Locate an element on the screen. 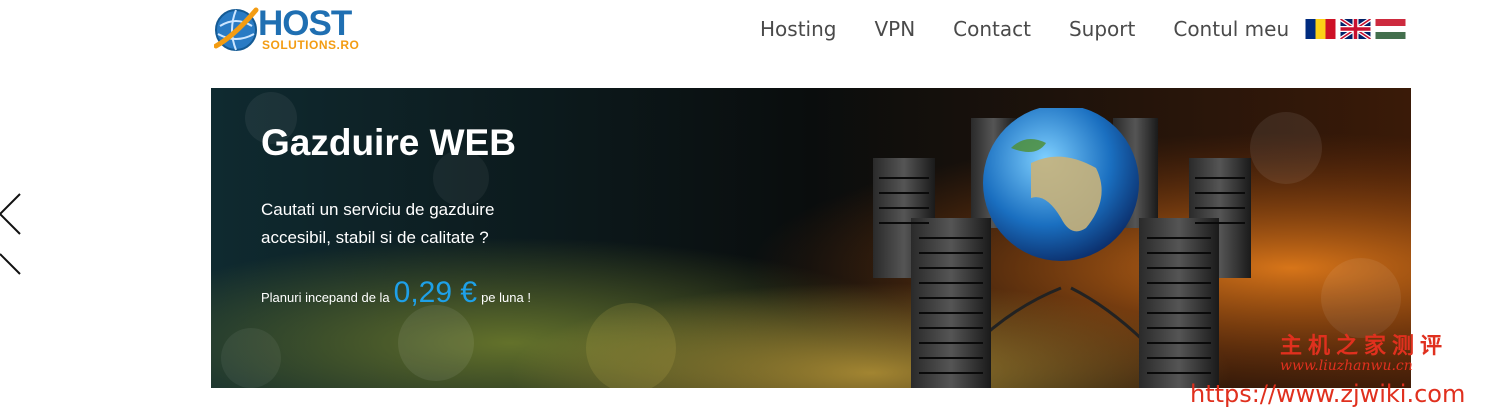 Image resolution: width=1488 pixels, height=411 pixels. romania-flag-icon is located at coordinates (1320, 29).